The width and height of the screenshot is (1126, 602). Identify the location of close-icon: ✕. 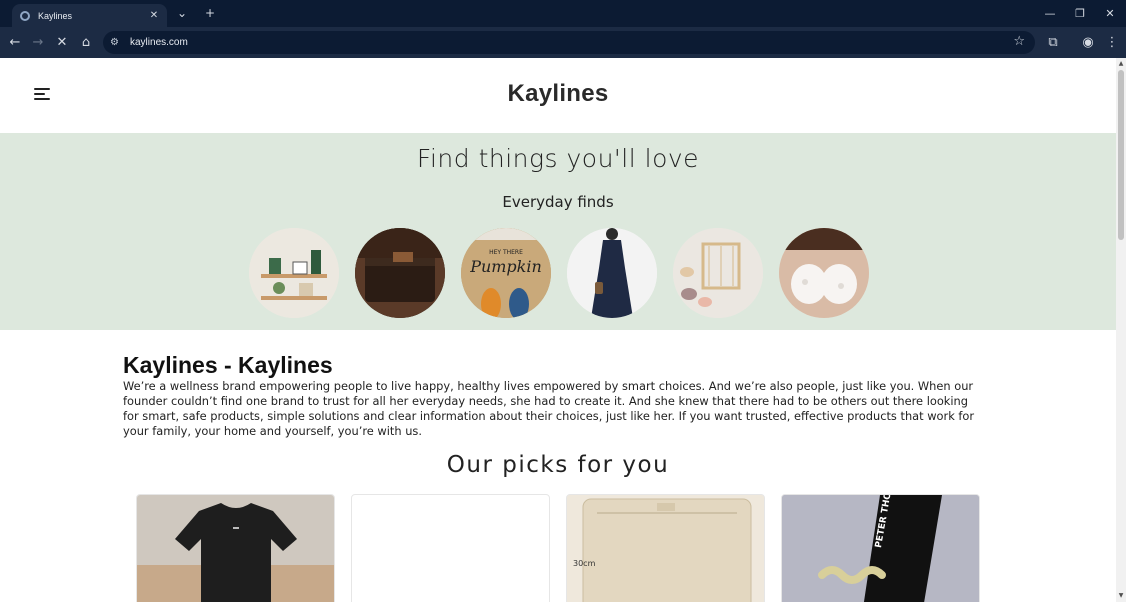
(154, 15).